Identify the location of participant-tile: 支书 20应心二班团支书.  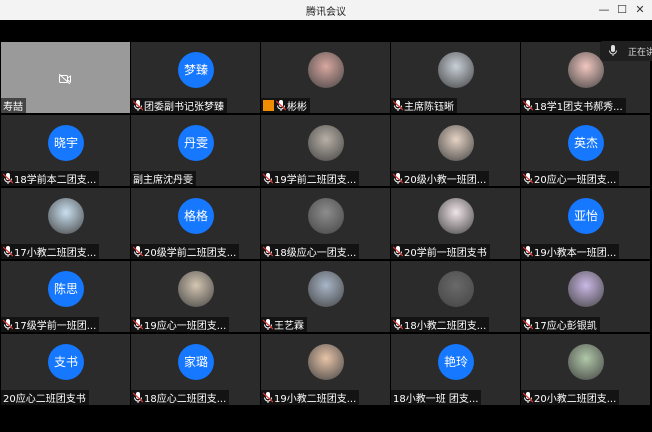
(65, 369).